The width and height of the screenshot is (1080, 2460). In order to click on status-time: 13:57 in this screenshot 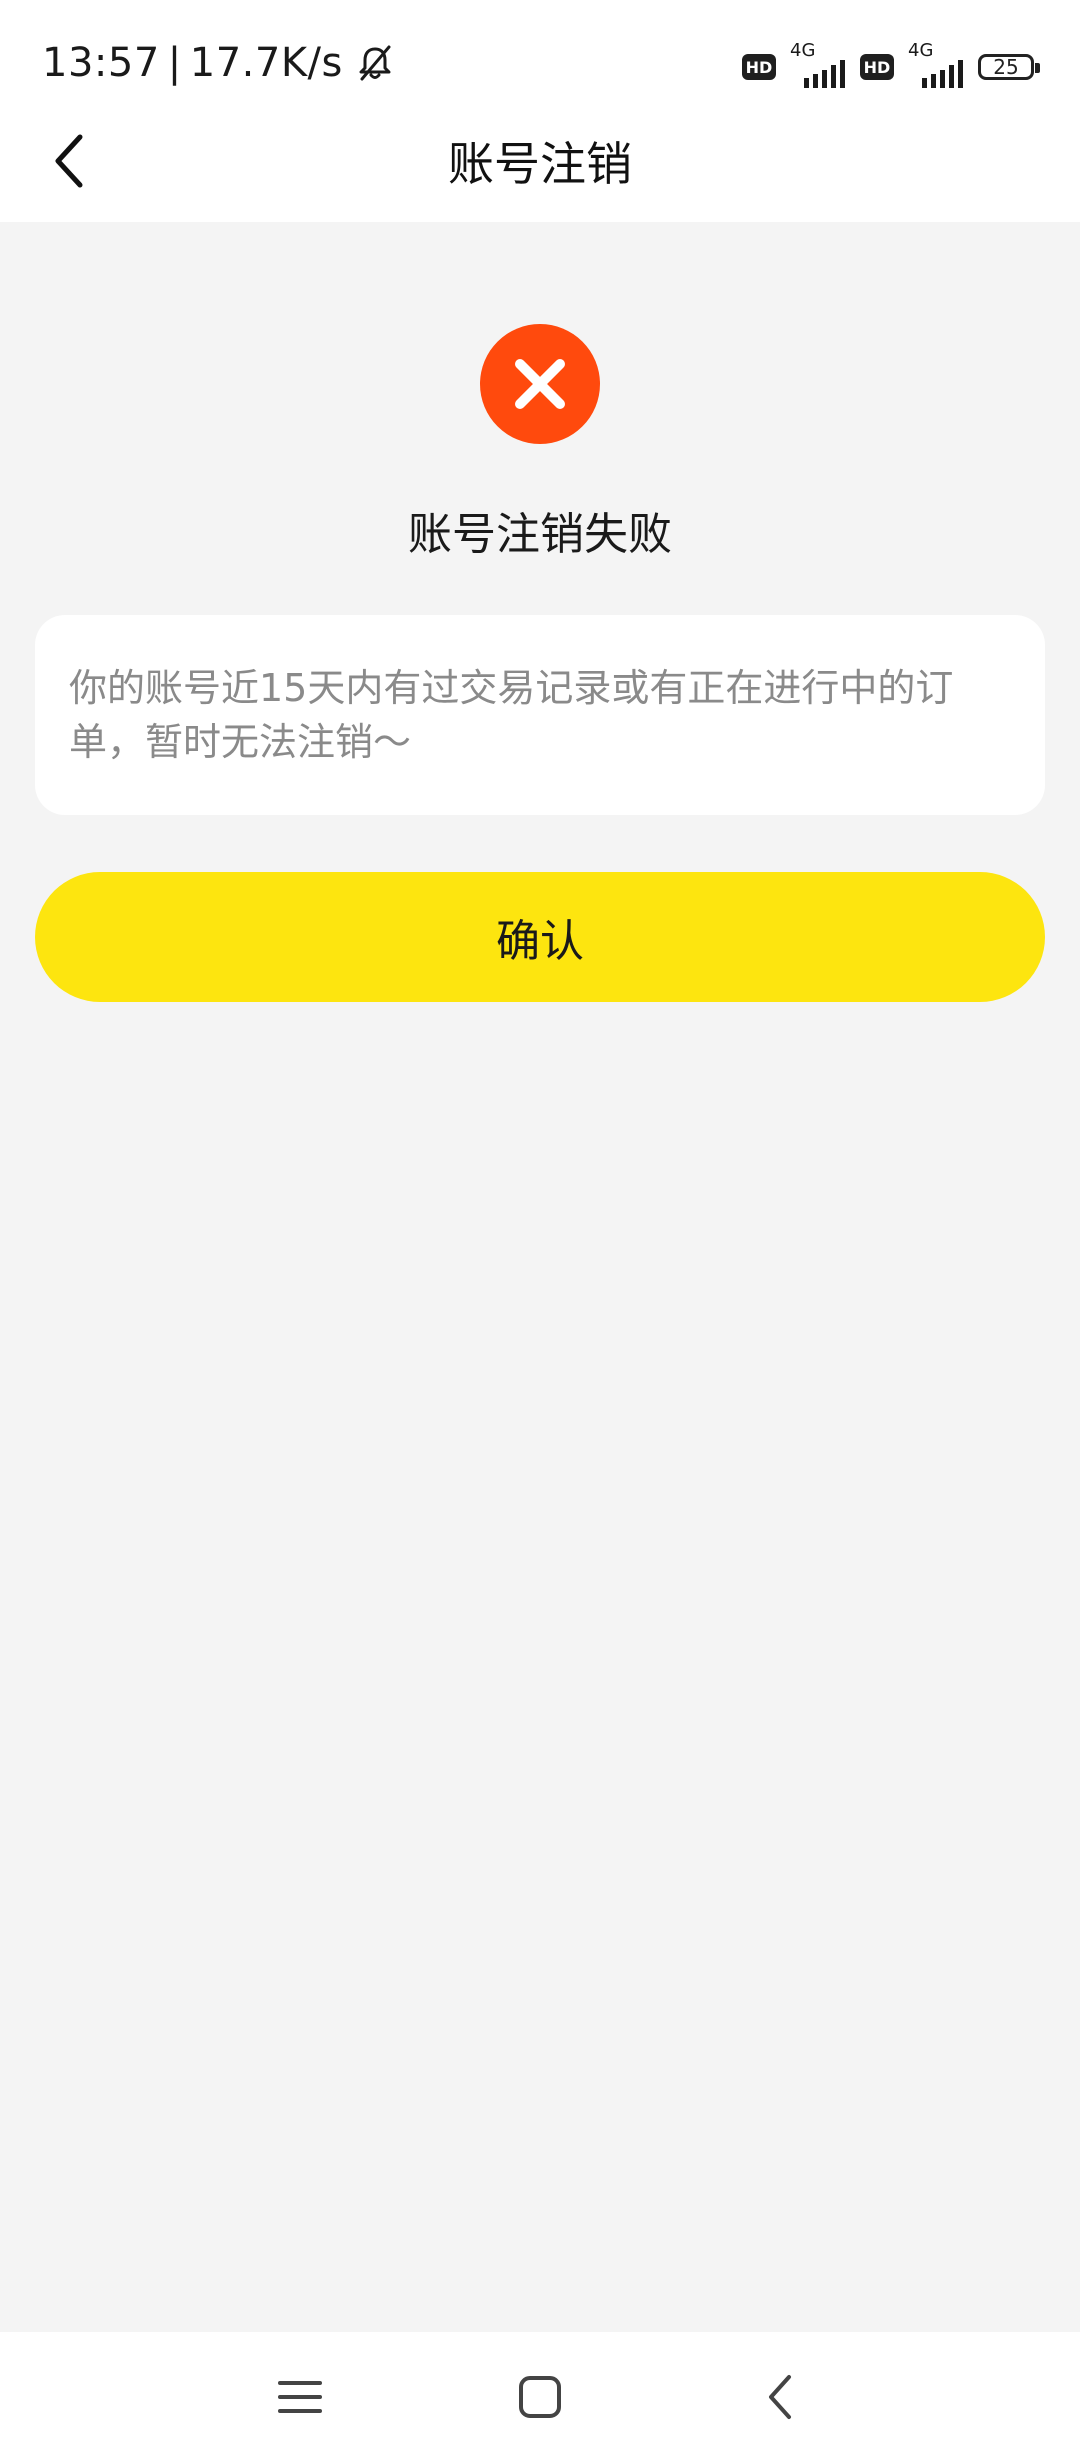, I will do `click(101, 63)`.